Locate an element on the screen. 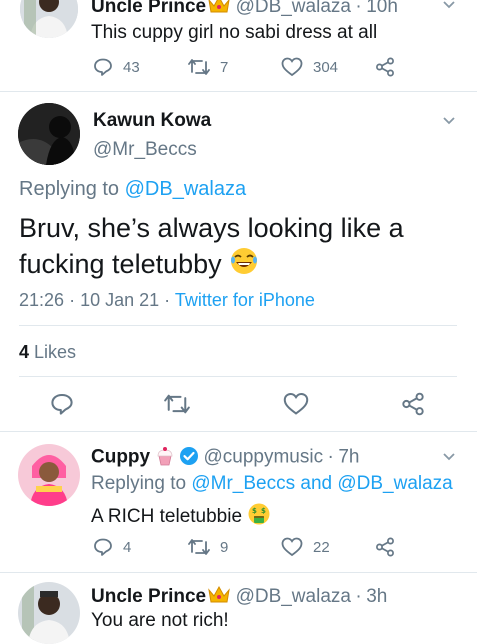  likes-count: 4 is located at coordinates (24, 352).